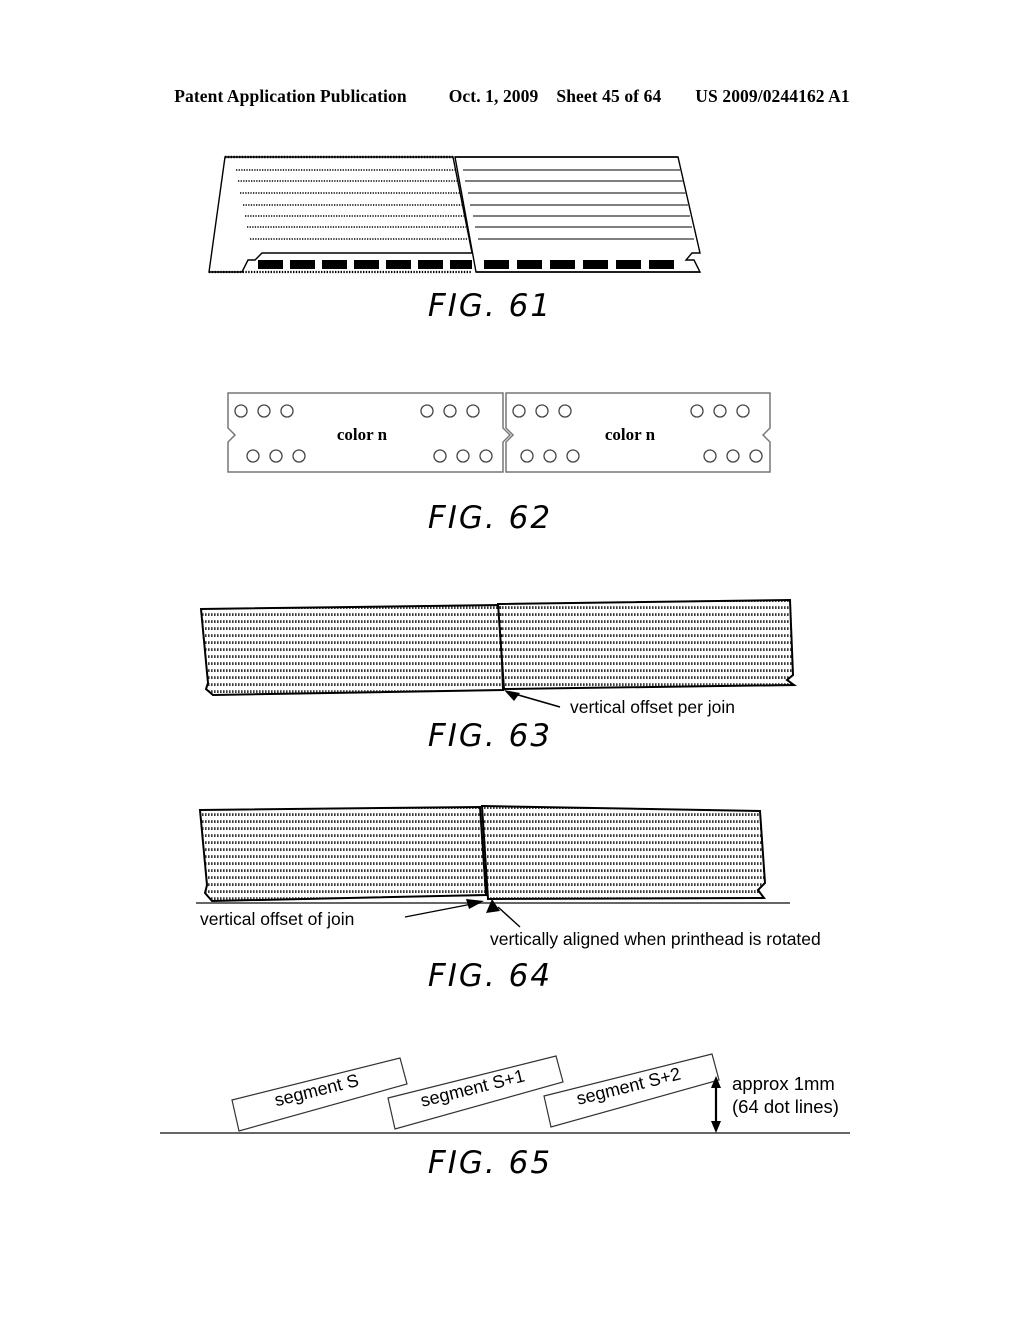  I want to click on fig61-left-nozzle-bars, so click(365, 264).